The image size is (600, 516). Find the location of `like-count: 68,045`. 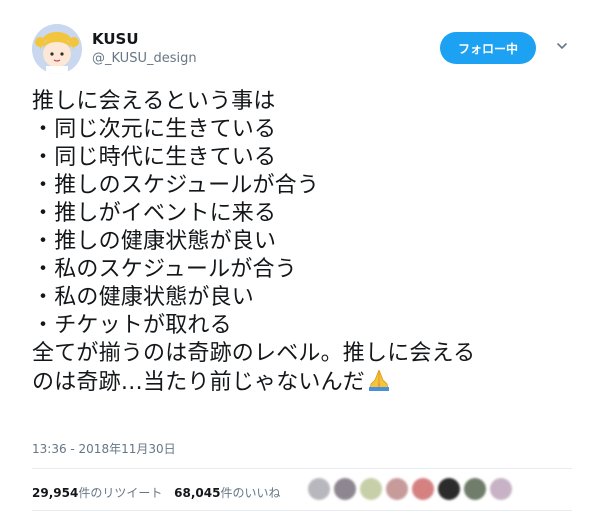

like-count: 68,045 is located at coordinates (197, 493).